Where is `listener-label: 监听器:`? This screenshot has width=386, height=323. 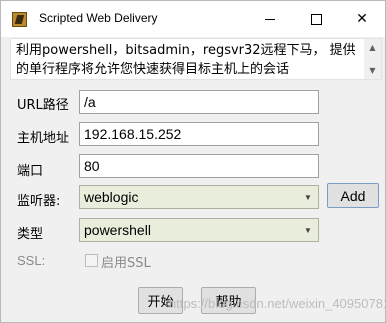
listener-label: 监听器: is located at coordinates (39, 201).